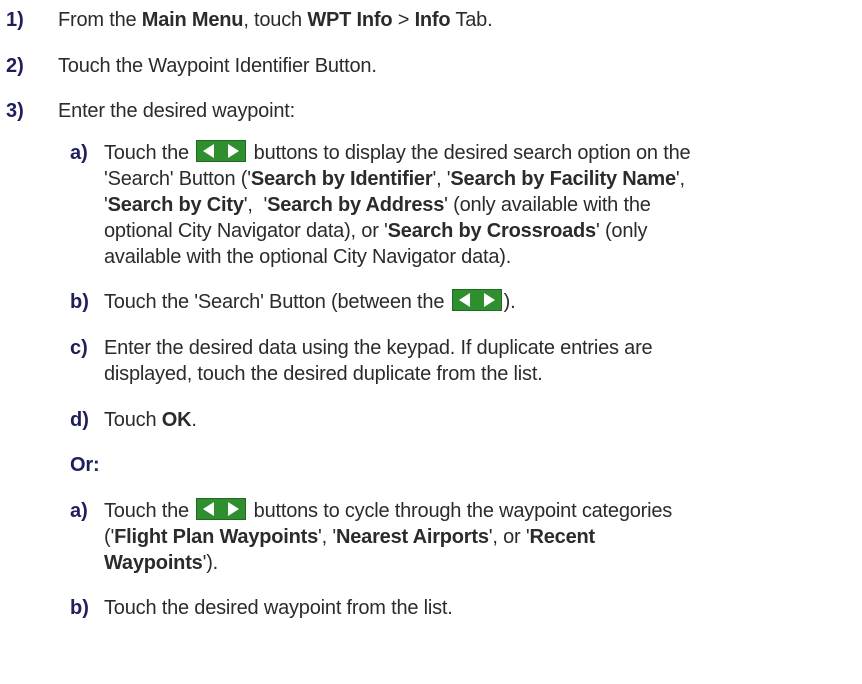 Image resolution: width=862 pixels, height=684 pixels. I want to click on alt-substep-label-b: b), so click(79, 608).